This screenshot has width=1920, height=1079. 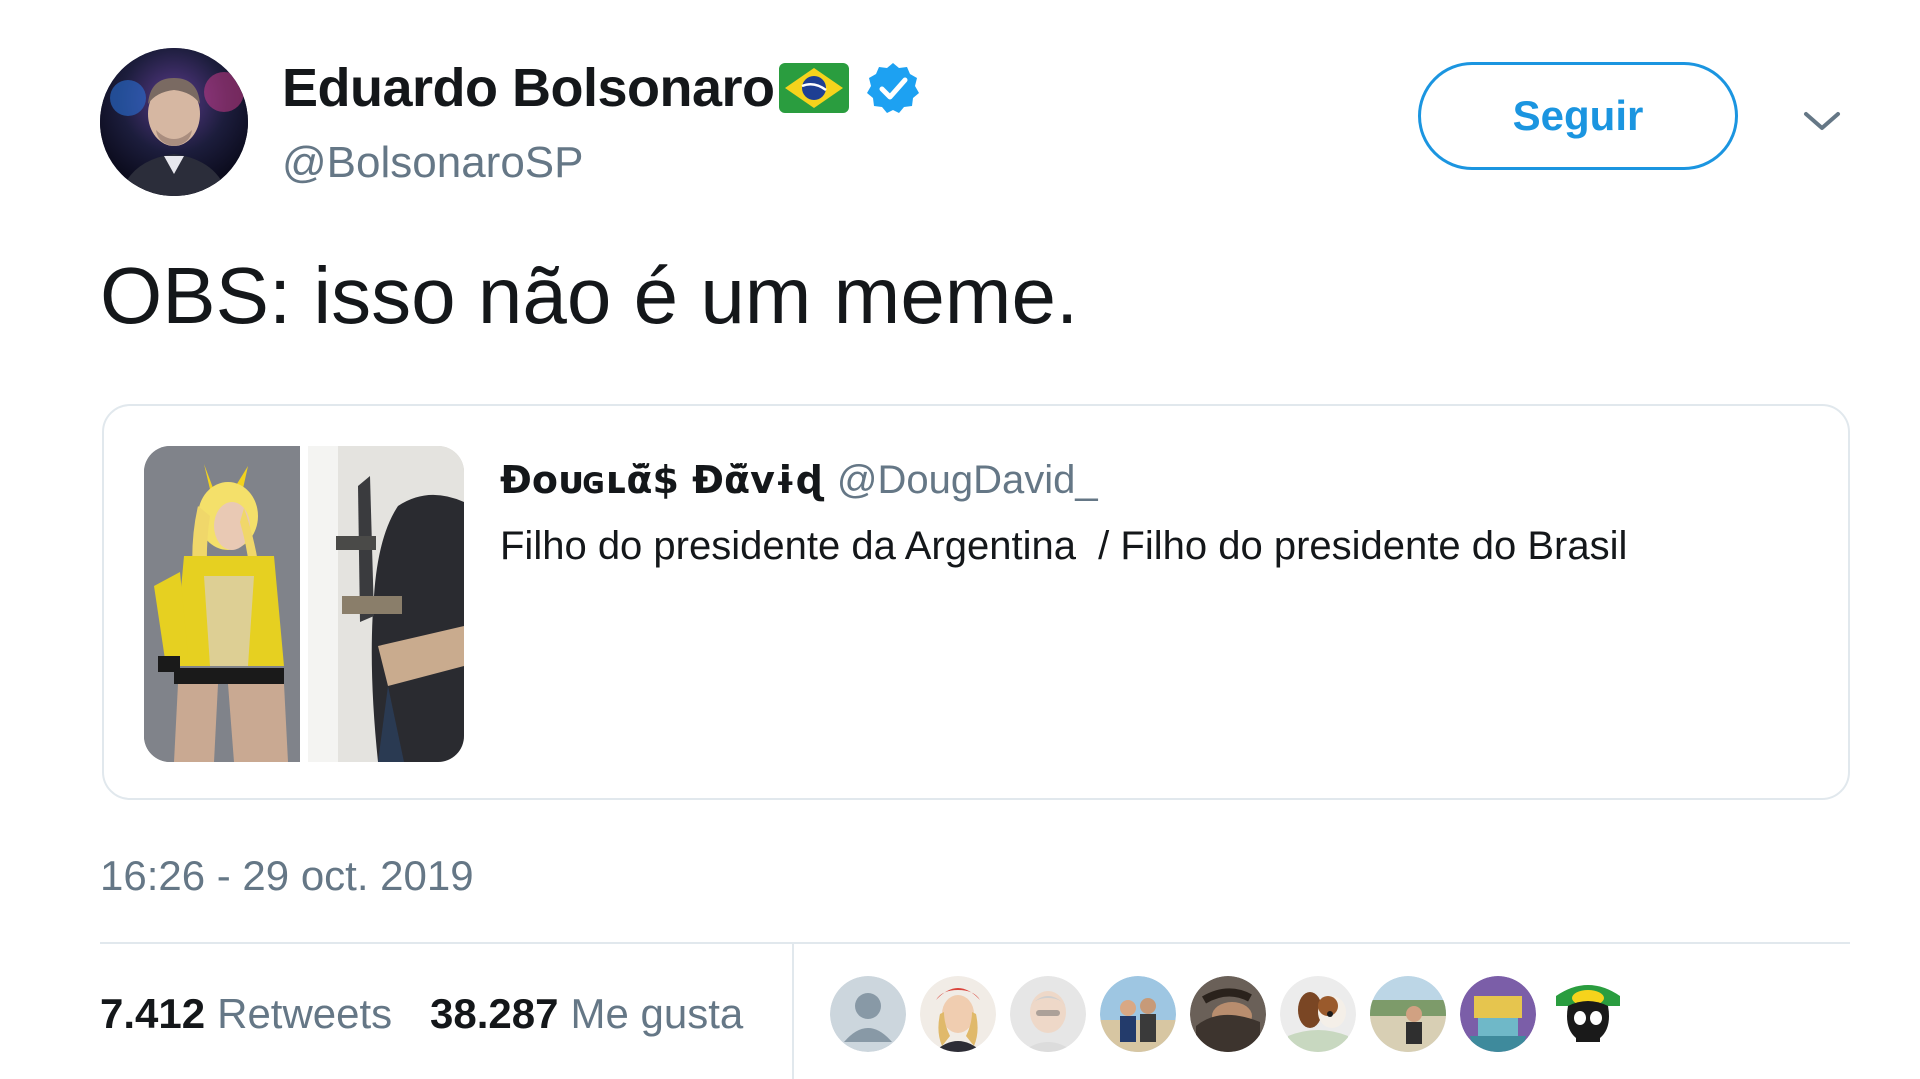 What do you see at coordinates (868, 1014) in the screenshot?
I see `default-avatar-icon` at bounding box center [868, 1014].